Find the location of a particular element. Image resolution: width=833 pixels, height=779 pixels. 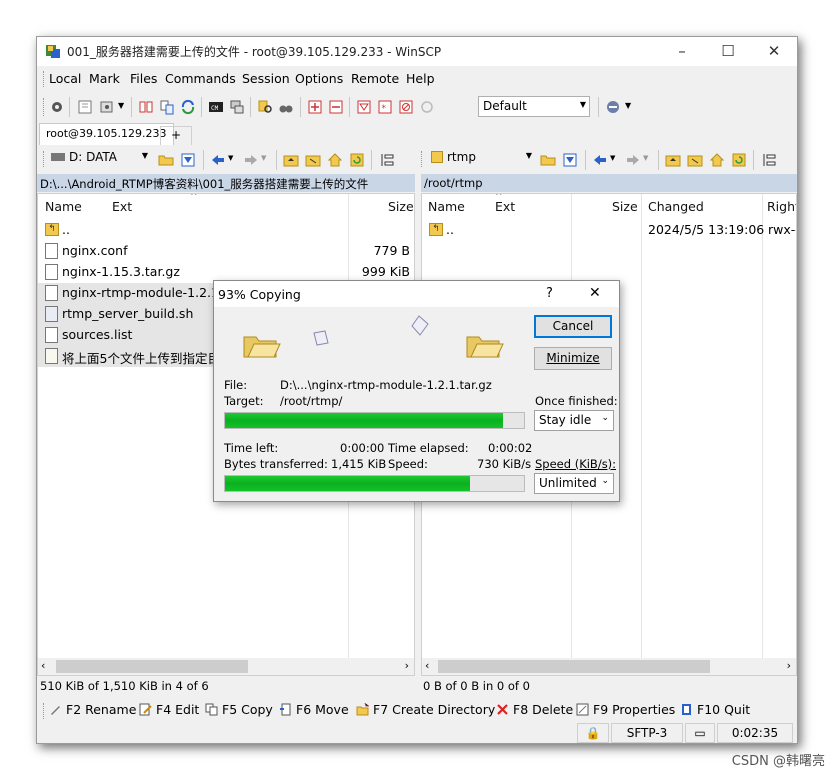

help-button: ? is located at coordinates (549, 293).